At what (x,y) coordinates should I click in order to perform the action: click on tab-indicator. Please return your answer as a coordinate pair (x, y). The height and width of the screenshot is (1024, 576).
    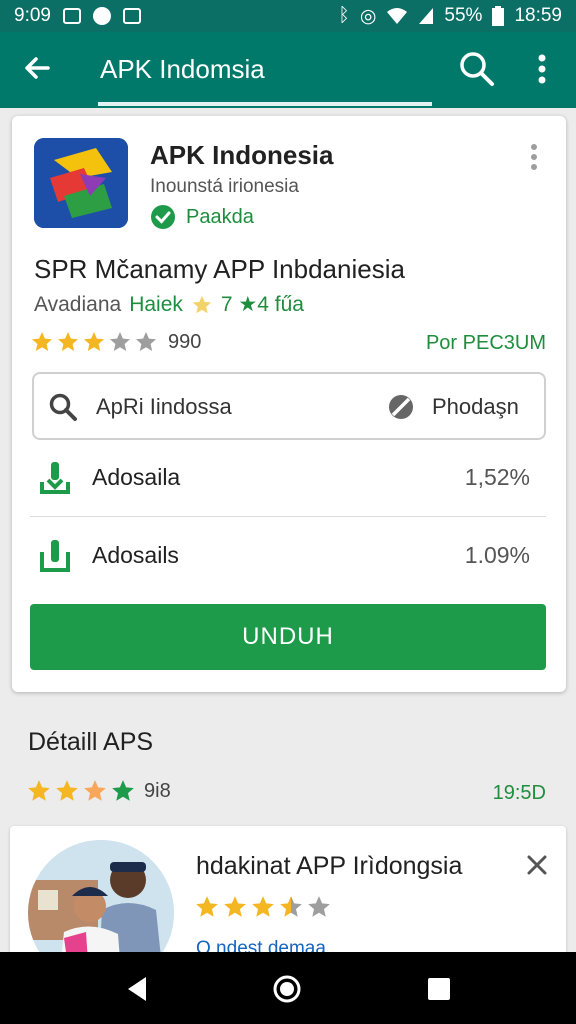
    Looking at the image, I should click on (265, 104).